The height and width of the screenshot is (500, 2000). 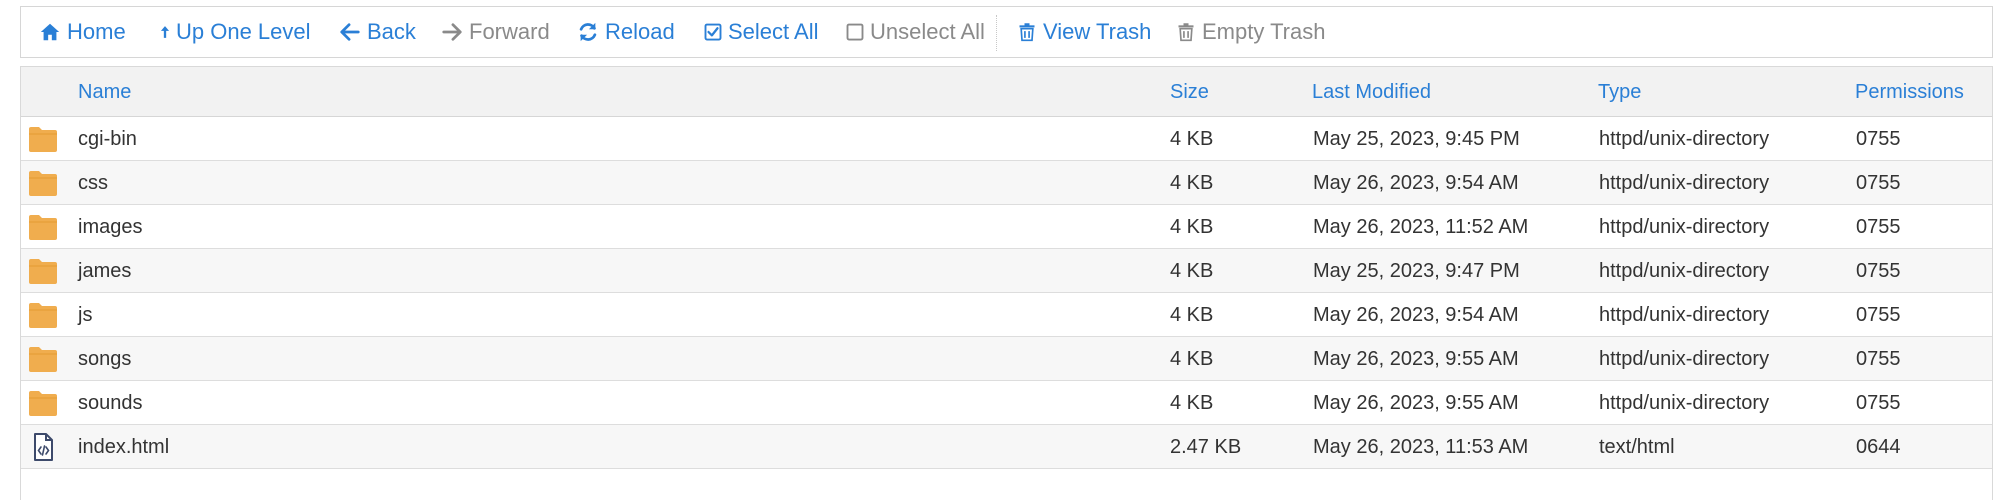 I want to click on up-one-level-label: Up One Level, so click(x=243, y=31).